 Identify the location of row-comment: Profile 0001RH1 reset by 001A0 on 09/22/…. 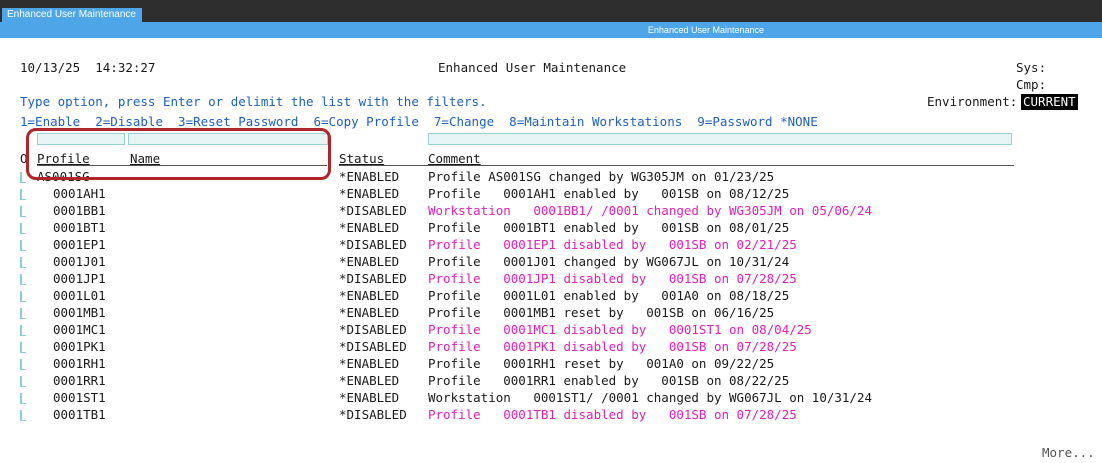
(601, 363).